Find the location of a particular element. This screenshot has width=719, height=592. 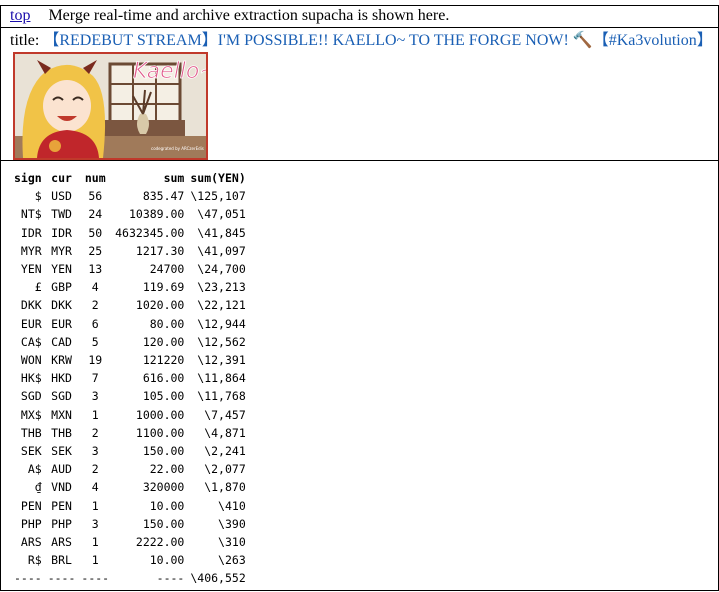

table-row: £ GBP 4 119.69 \23,213 is located at coordinates (130, 287).